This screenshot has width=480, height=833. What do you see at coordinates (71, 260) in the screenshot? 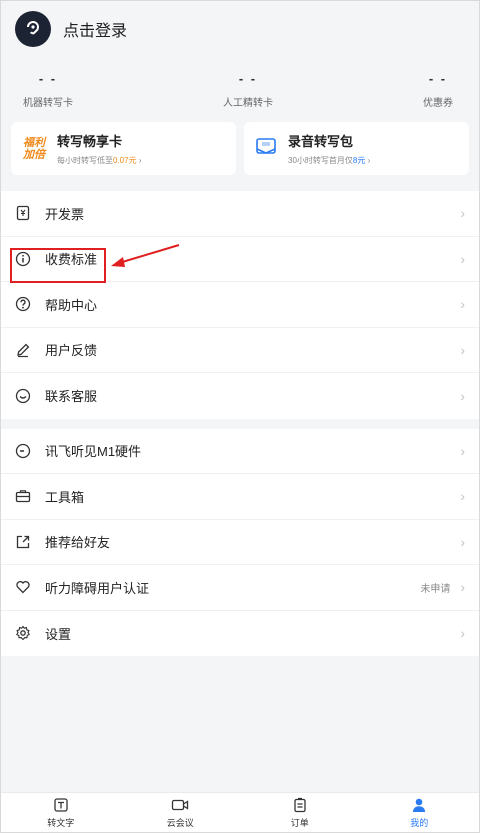
I see `menu-label: 收费标准` at bounding box center [71, 260].